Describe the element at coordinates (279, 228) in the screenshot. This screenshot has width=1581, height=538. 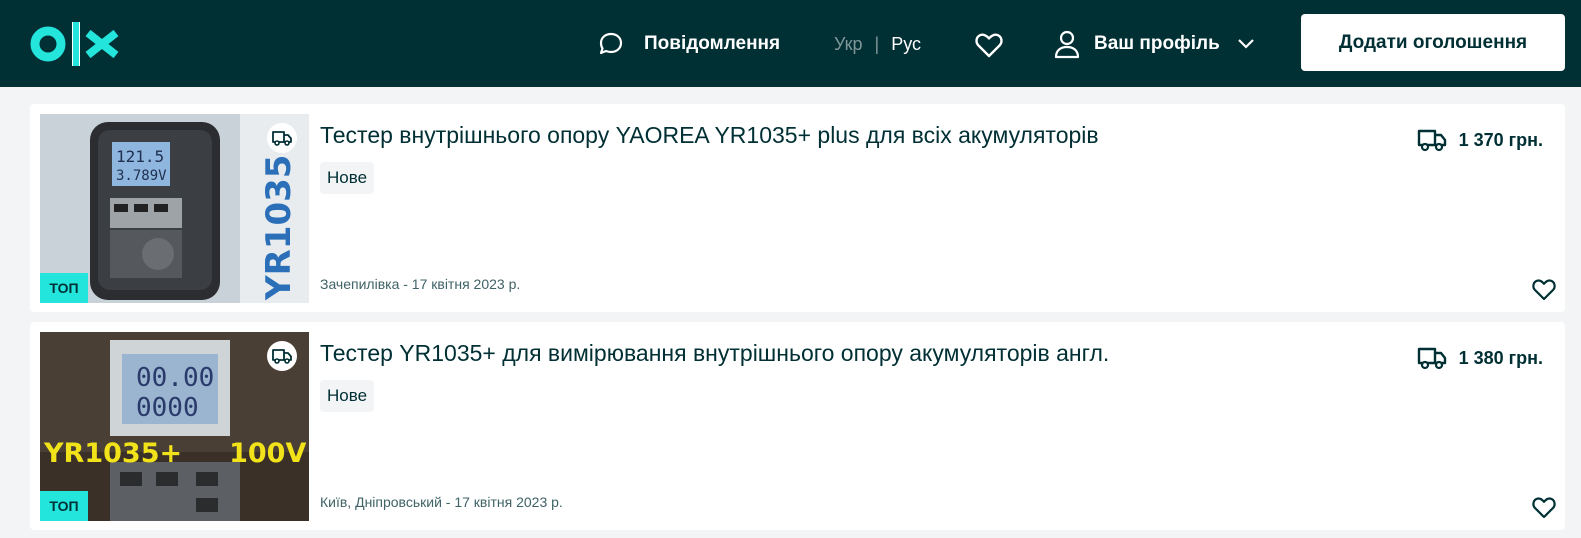
I see `svg-text: YR1035` at that location.